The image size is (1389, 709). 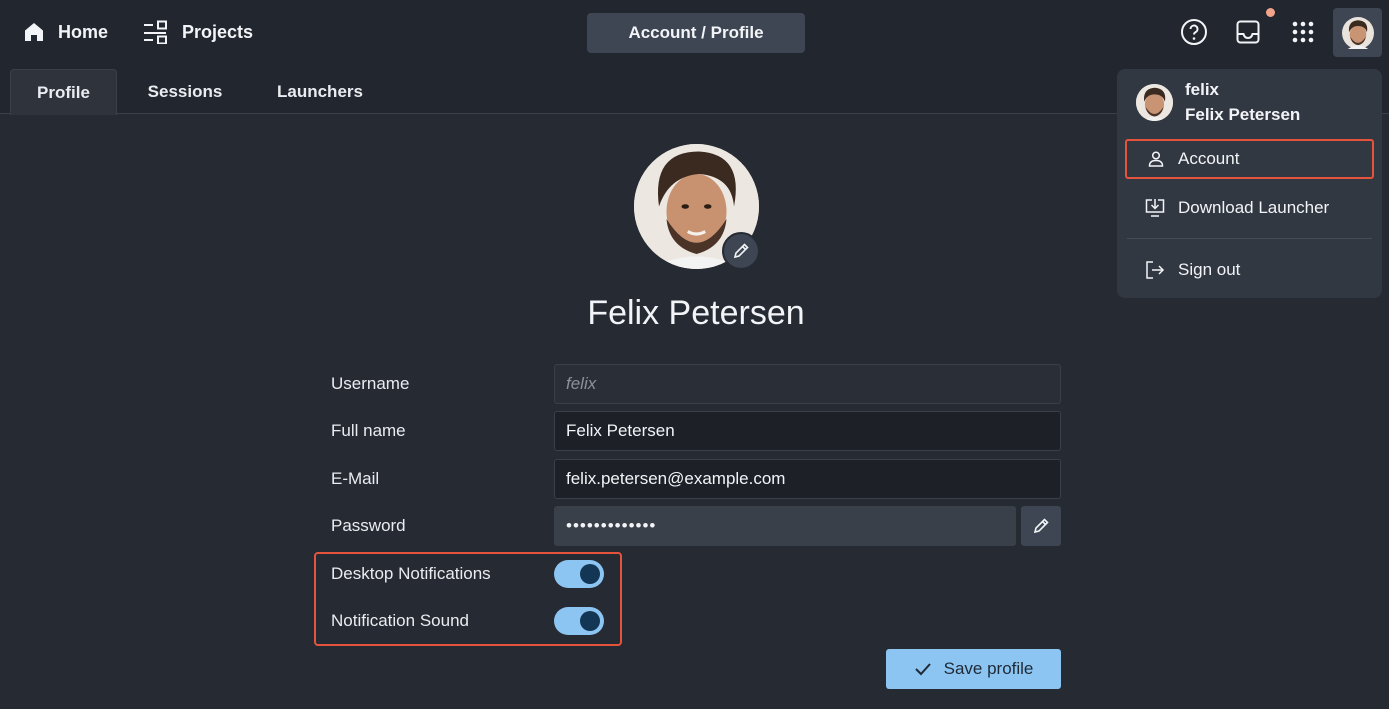 What do you see at coordinates (579, 621) in the screenshot?
I see `notification-sound-toggle` at bounding box center [579, 621].